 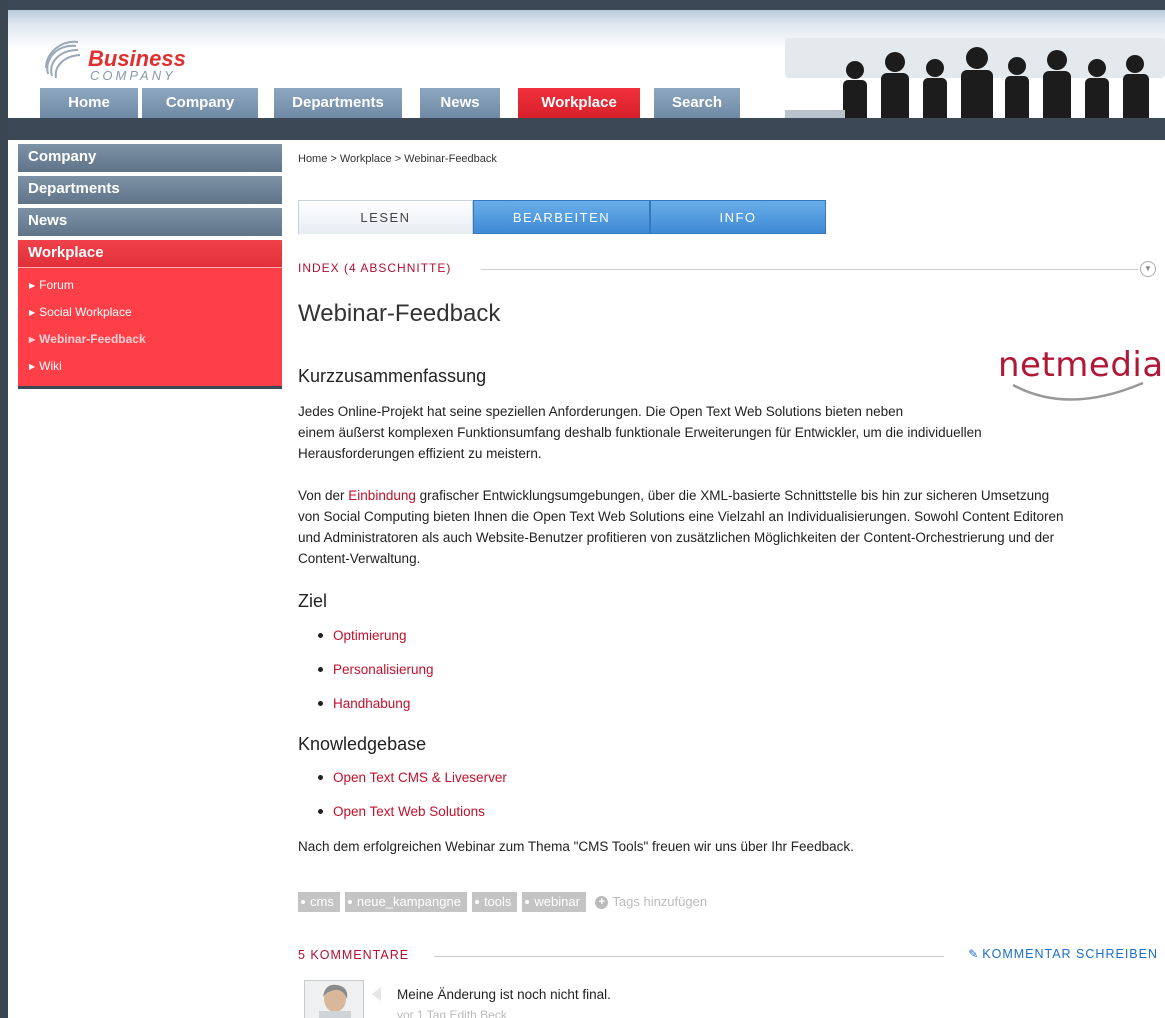 I want to click on view-tabs: LESEN BEARBEITEN INFO, so click(x=565, y=217).